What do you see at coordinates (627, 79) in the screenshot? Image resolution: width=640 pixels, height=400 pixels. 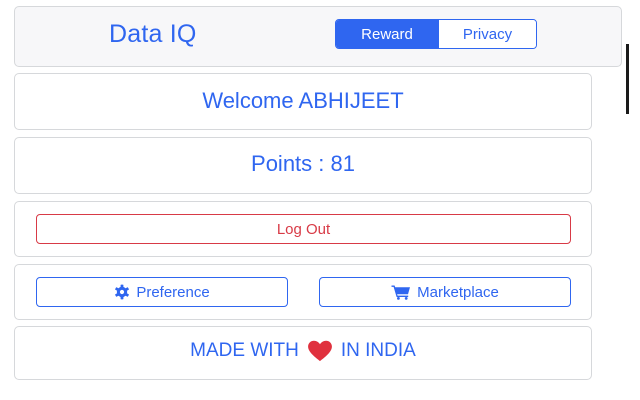 I see `window-edge` at bounding box center [627, 79].